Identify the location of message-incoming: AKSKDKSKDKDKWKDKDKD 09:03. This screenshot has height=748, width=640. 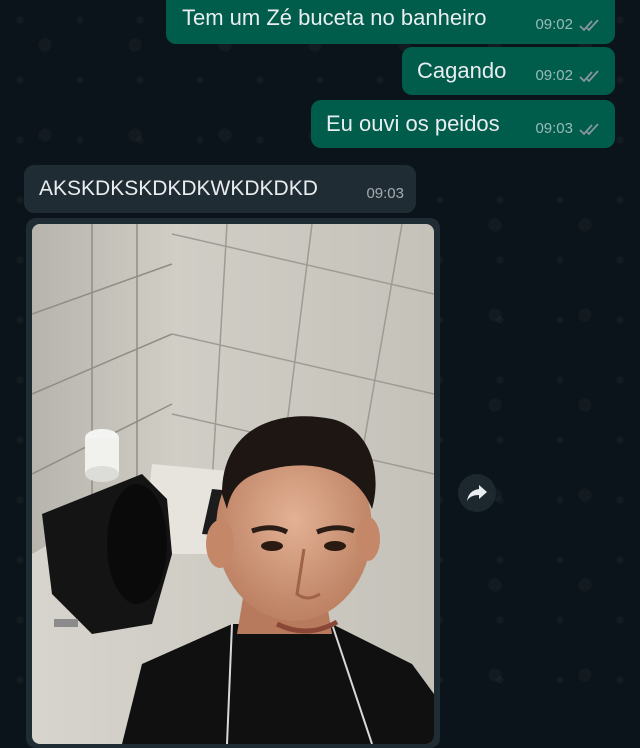
(220, 189).